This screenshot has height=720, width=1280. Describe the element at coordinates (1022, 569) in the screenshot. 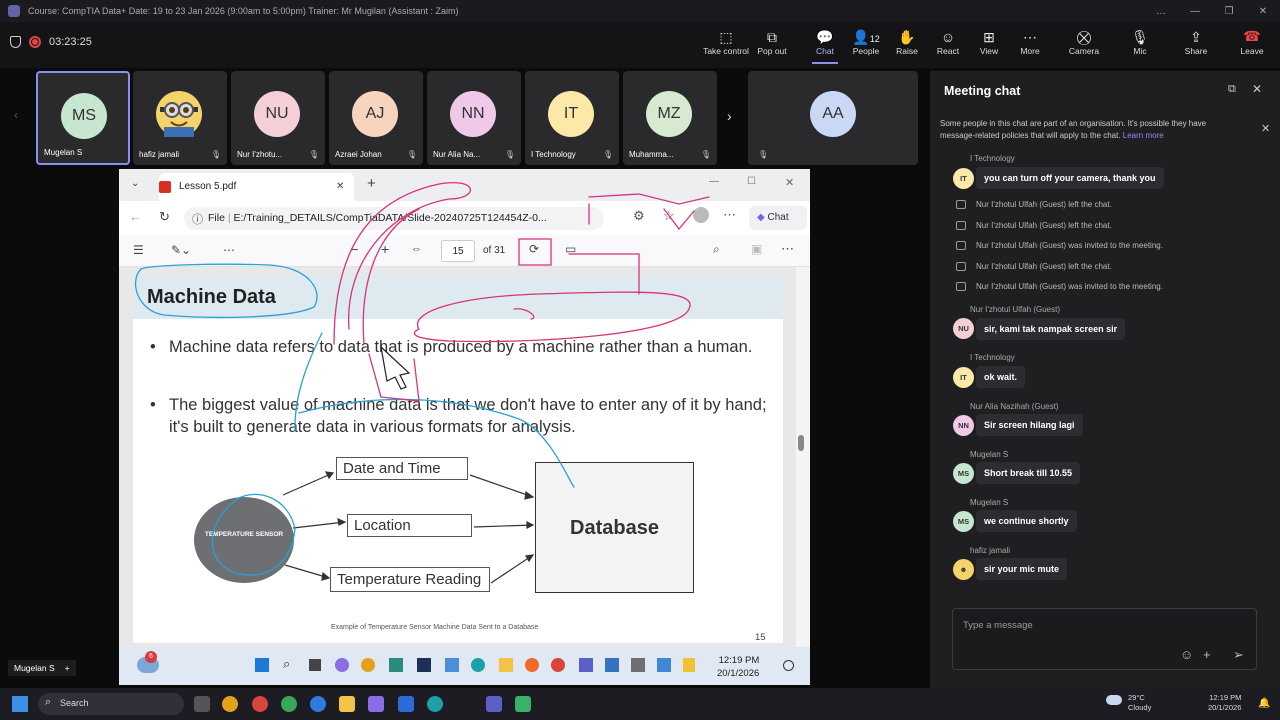

I see `chat-message: sir your mic mute` at that location.